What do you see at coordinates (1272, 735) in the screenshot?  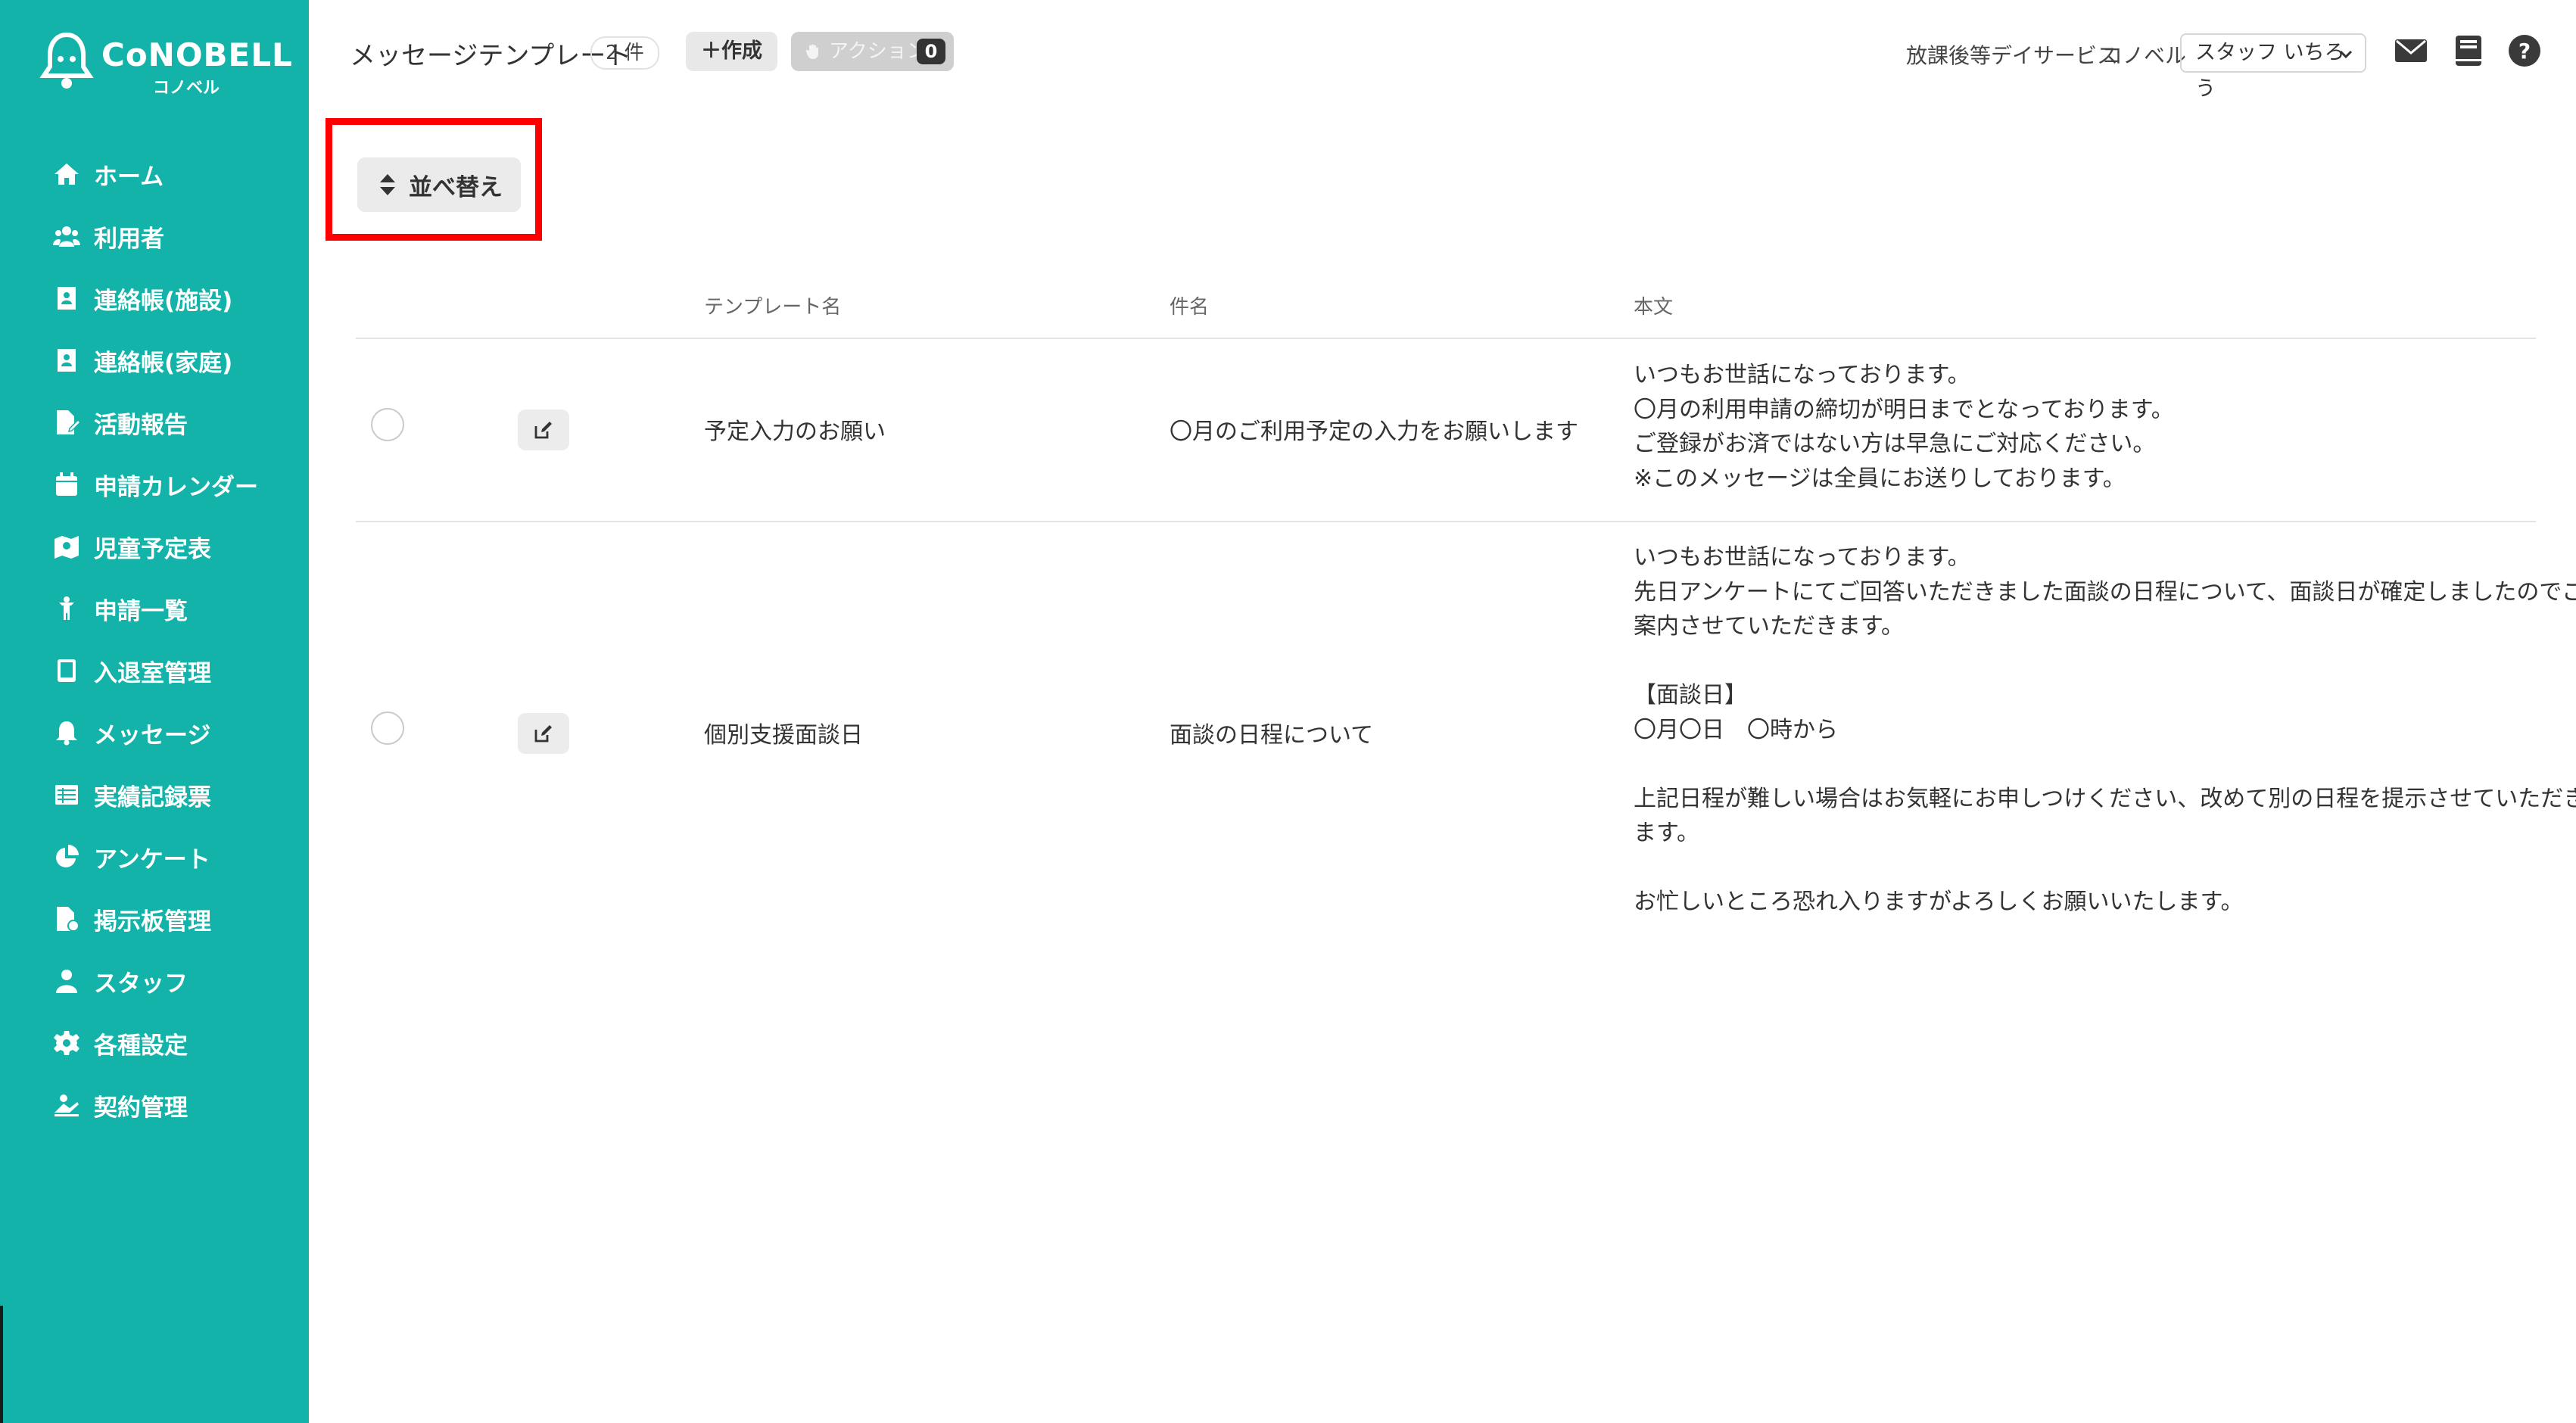 I see `template-subject: 面談の日程について` at bounding box center [1272, 735].